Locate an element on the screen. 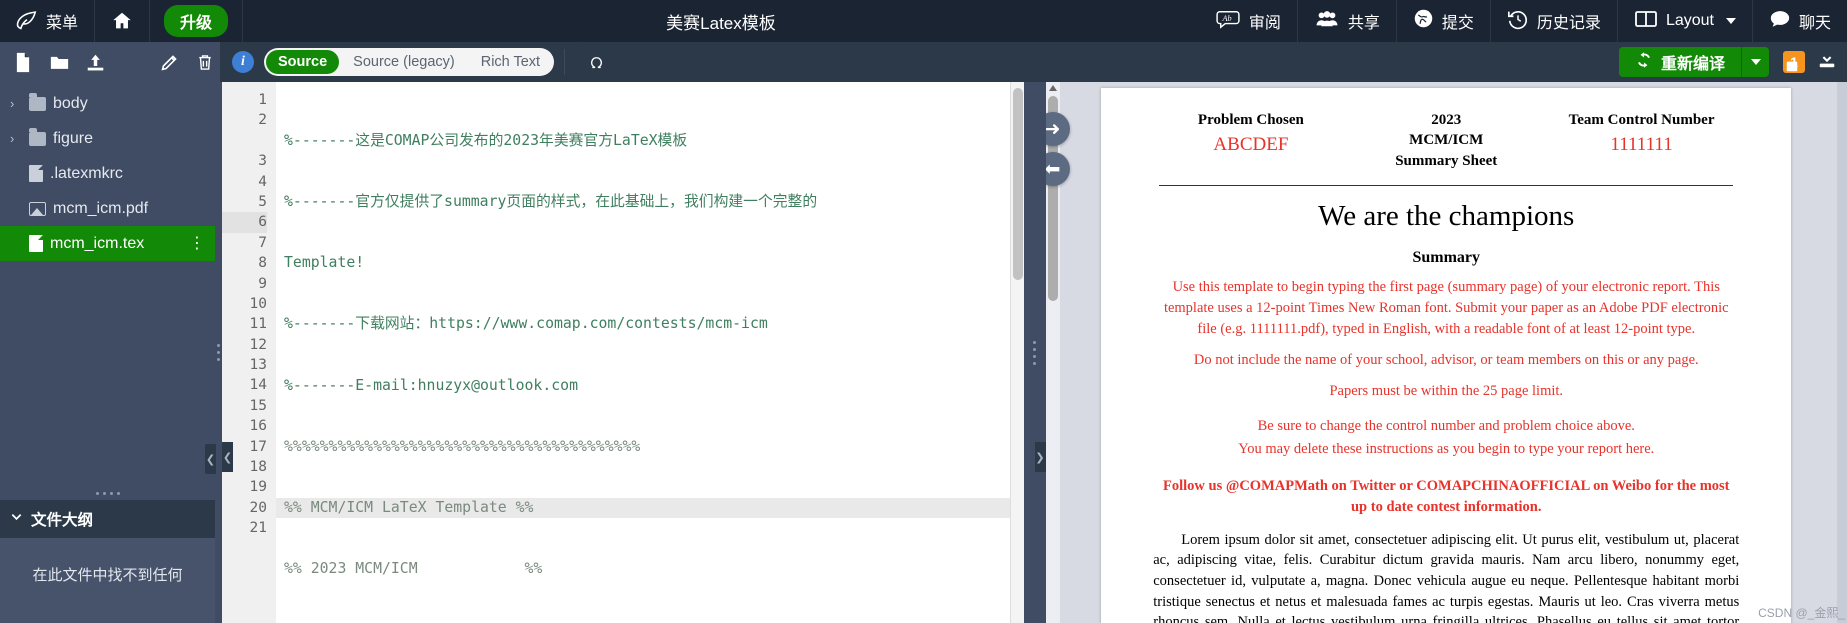 The height and width of the screenshot is (623, 1847). folder-icon is located at coordinates (37, 136).